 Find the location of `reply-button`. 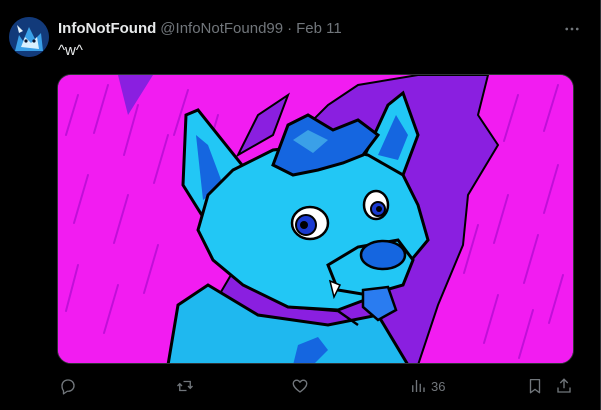

reply-button is located at coordinates (70, 386).